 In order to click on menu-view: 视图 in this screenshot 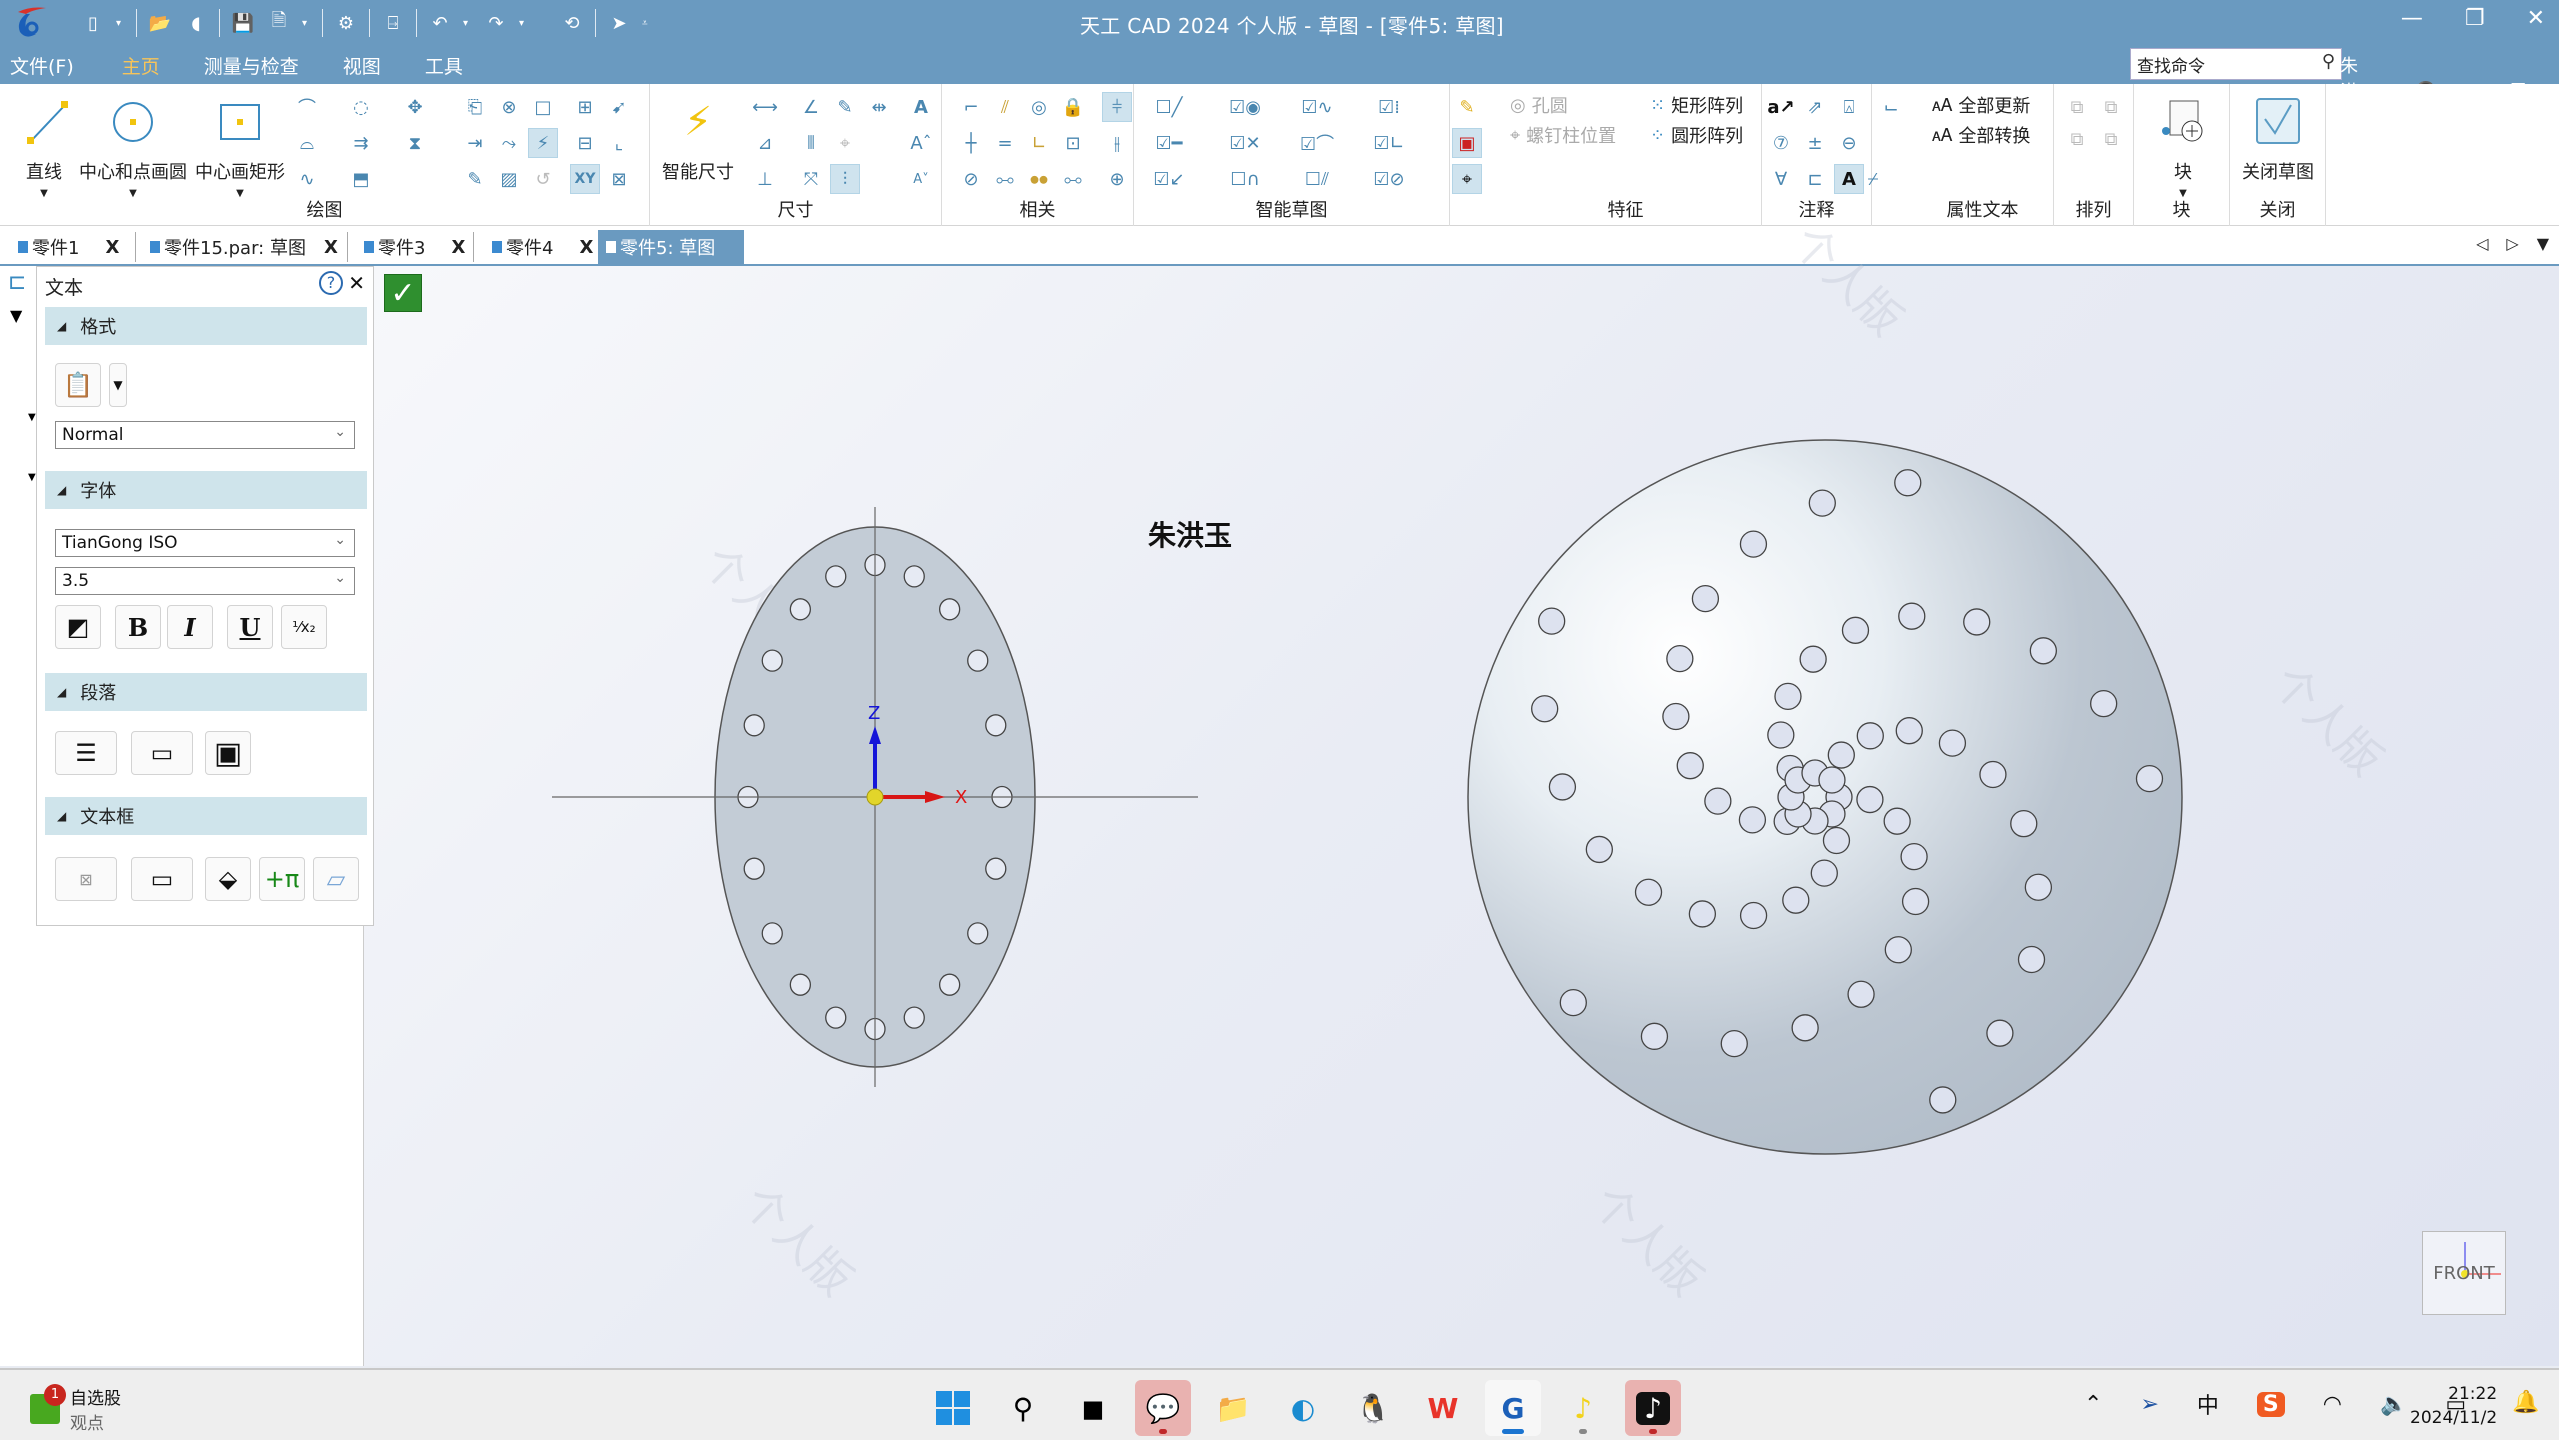, I will do `click(384, 69)`.